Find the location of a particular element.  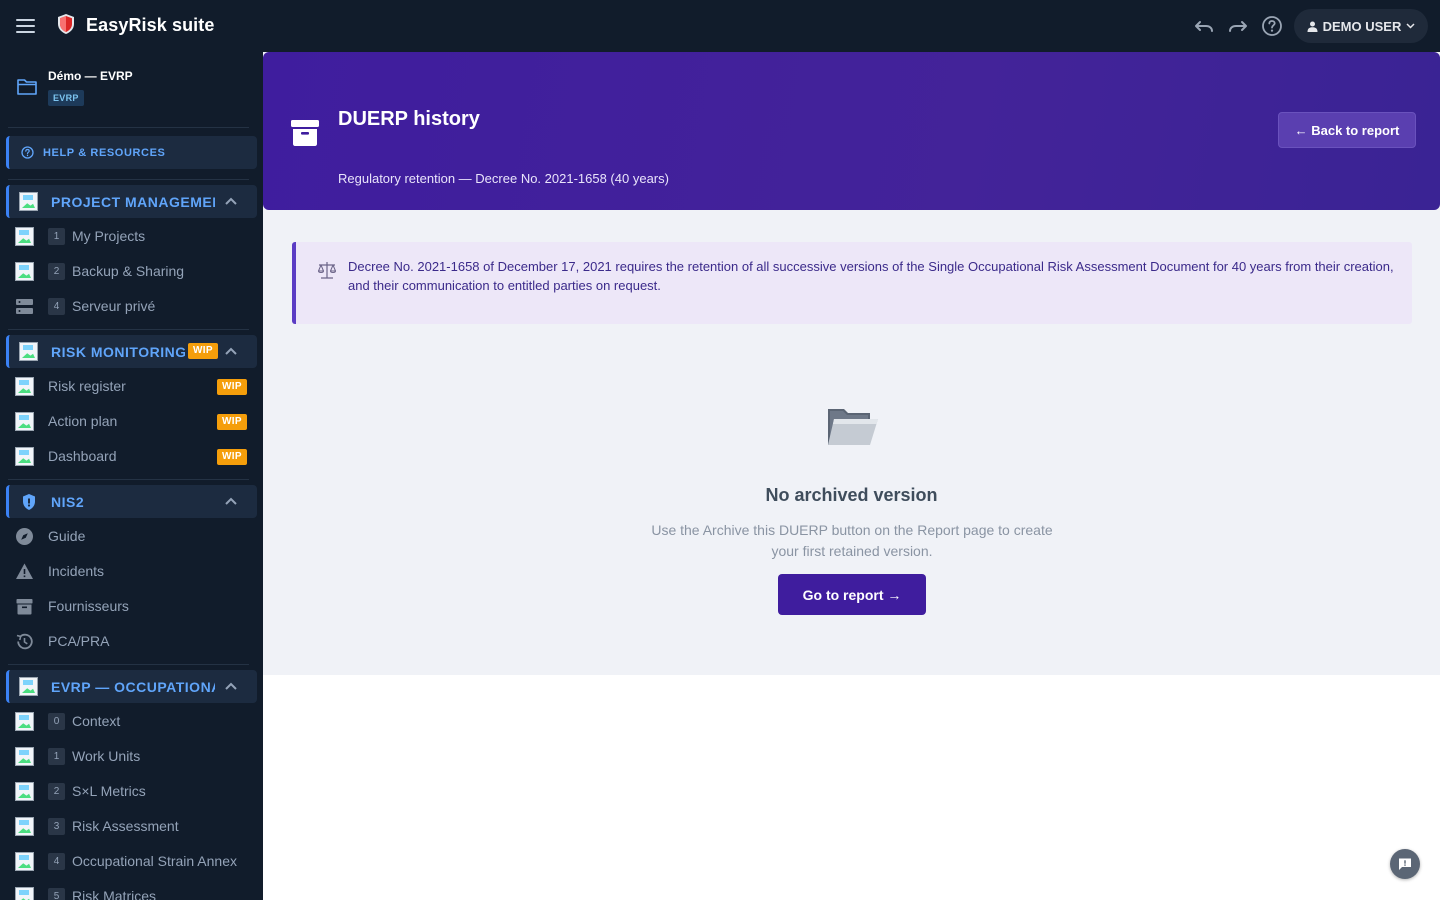

undo-icon is located at coordinates (1204, 26).